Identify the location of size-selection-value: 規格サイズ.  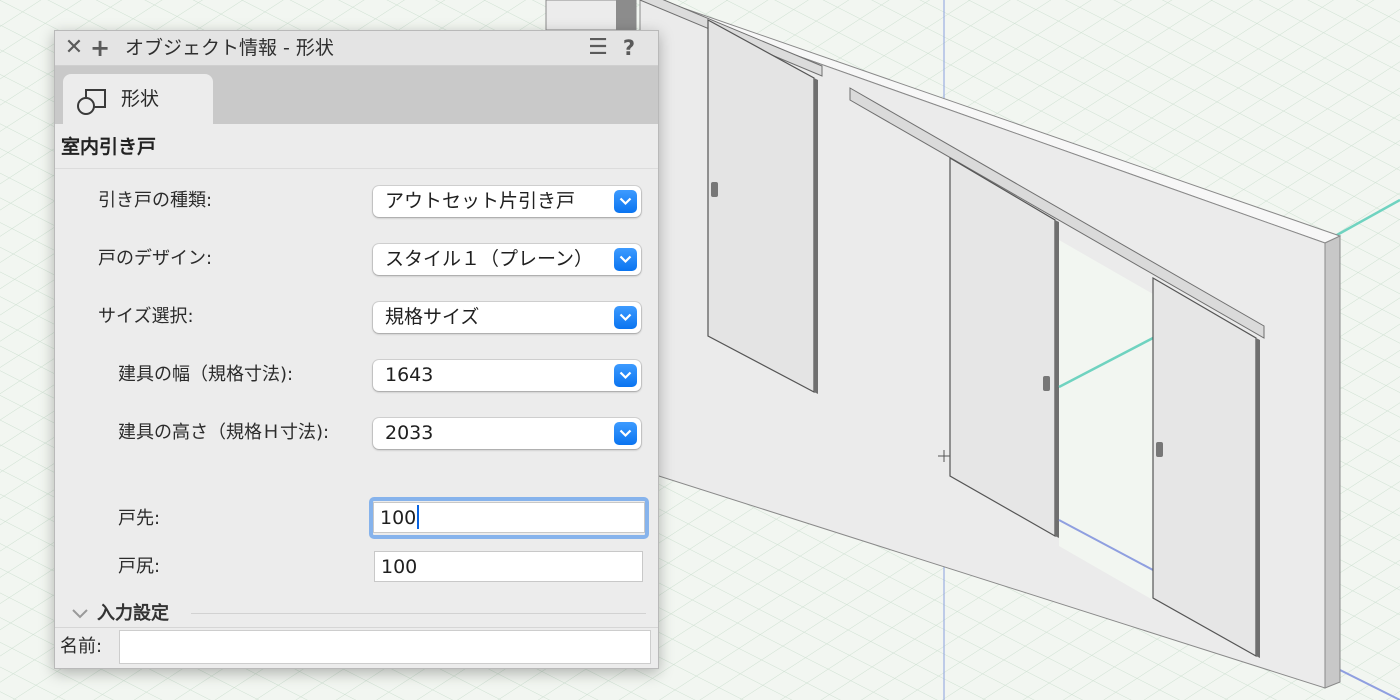
(432, 317).